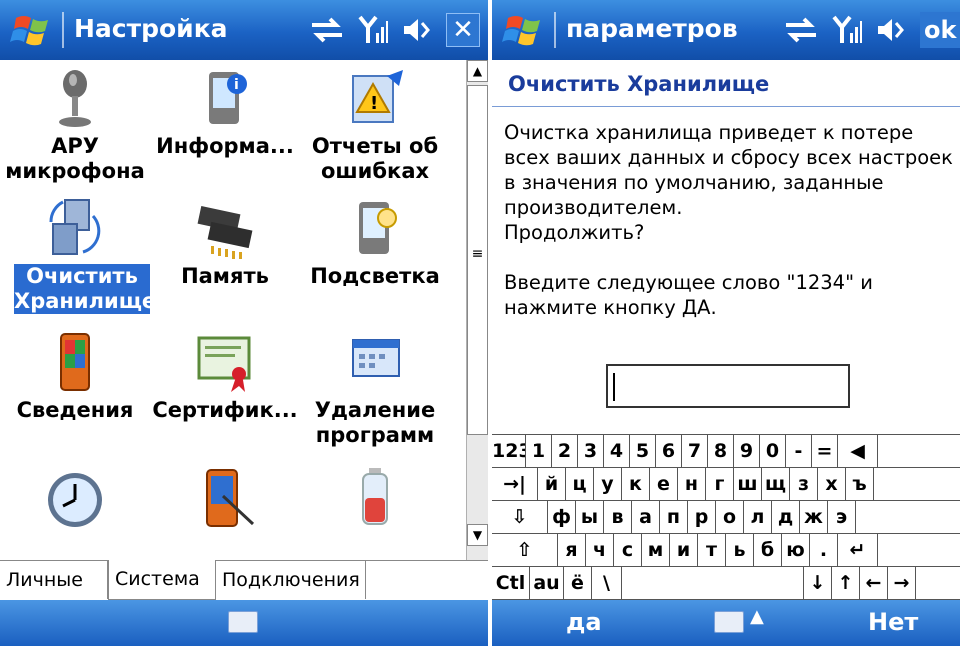  What do you see at coordinates (874, 583) in the screenshot?
I see `keyboard-key: ←` at bounding box center [874, 583].